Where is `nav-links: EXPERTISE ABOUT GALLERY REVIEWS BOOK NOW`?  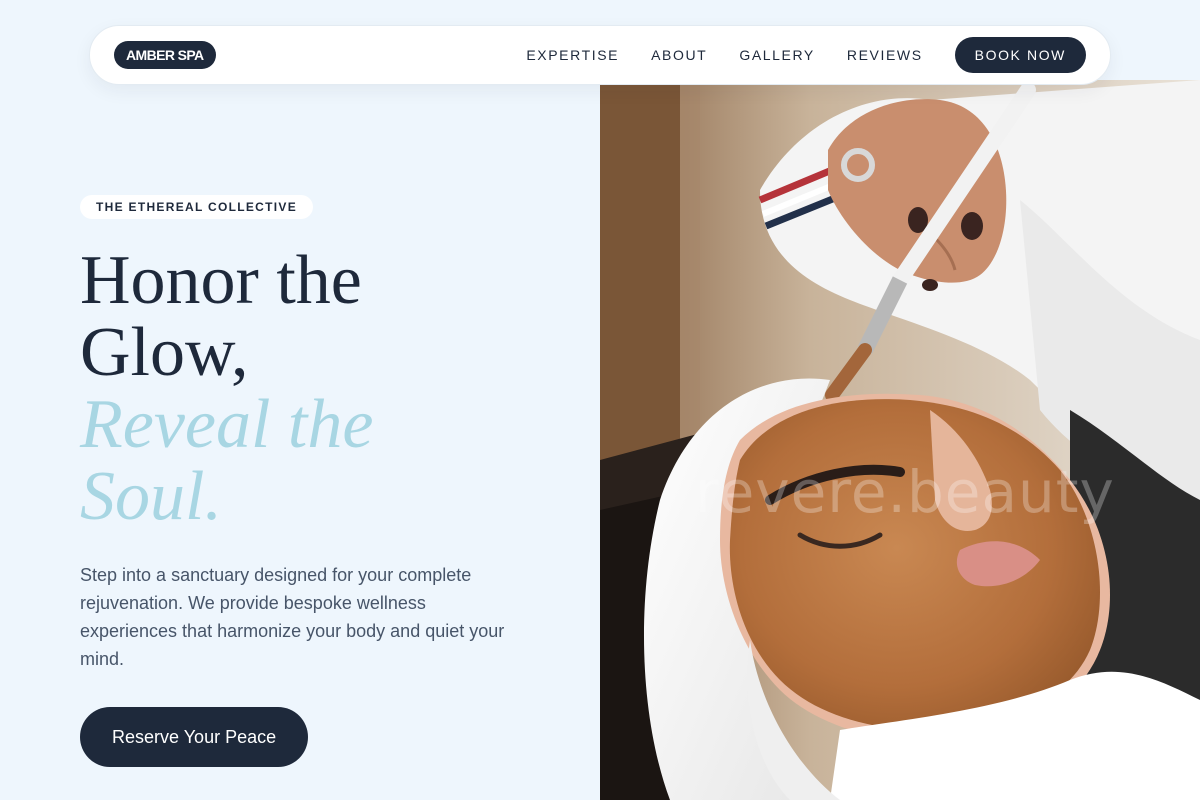 nav-links: EXPERTISE ABOUT GALLERY REVIEWS BOOK NOW is located at coordinates (806, 55).